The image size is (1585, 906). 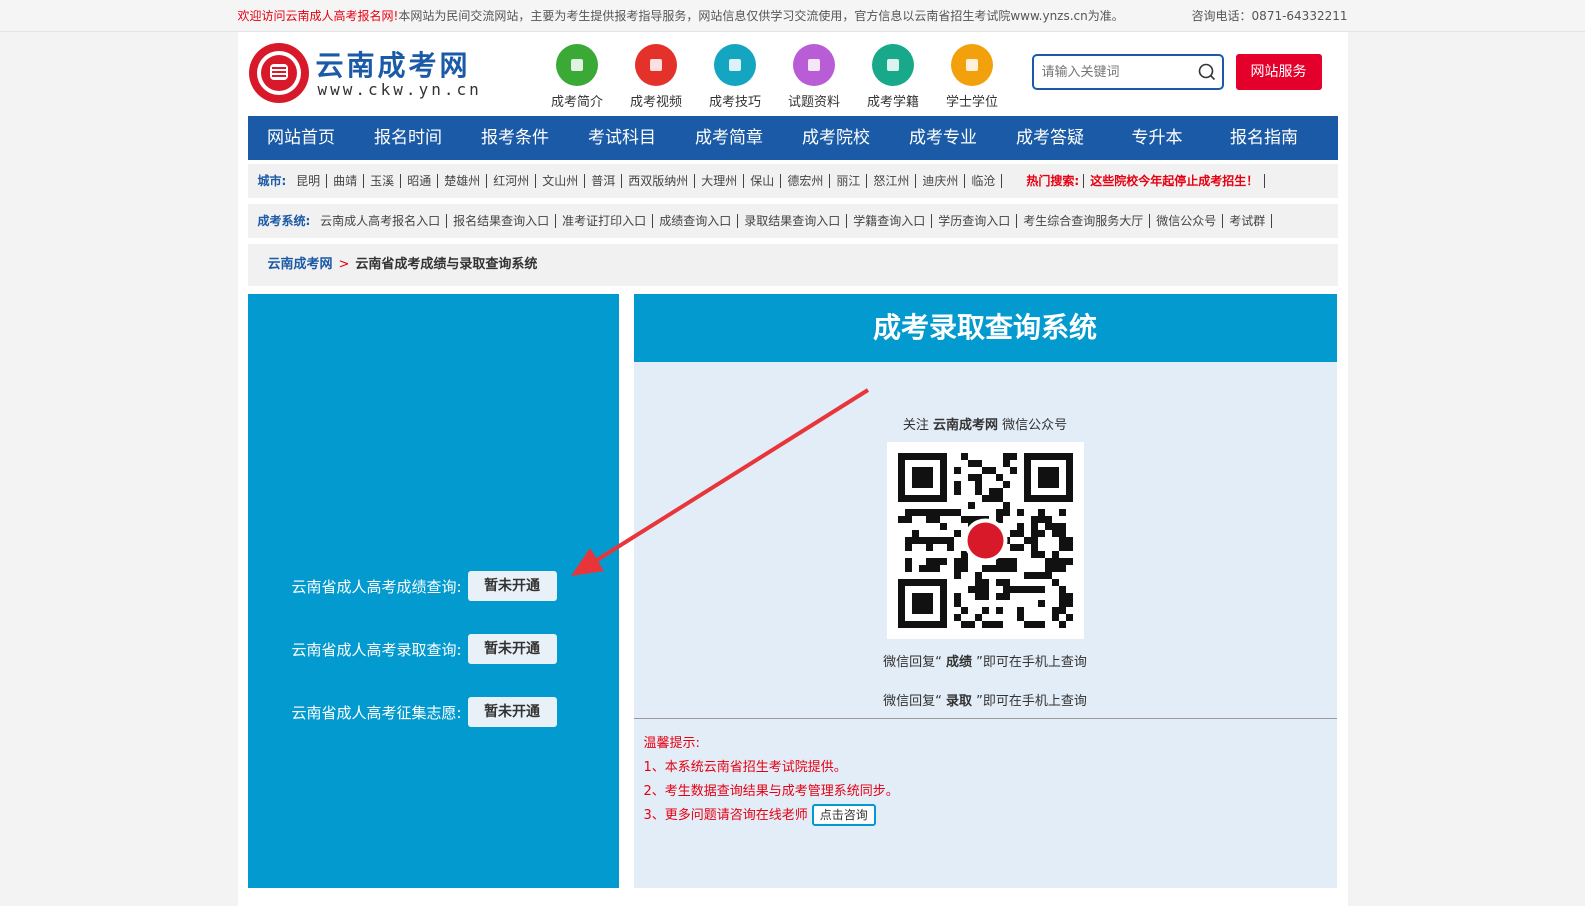 I want to click on quick-link-2: 成考视频, so click(x=656, y=77).